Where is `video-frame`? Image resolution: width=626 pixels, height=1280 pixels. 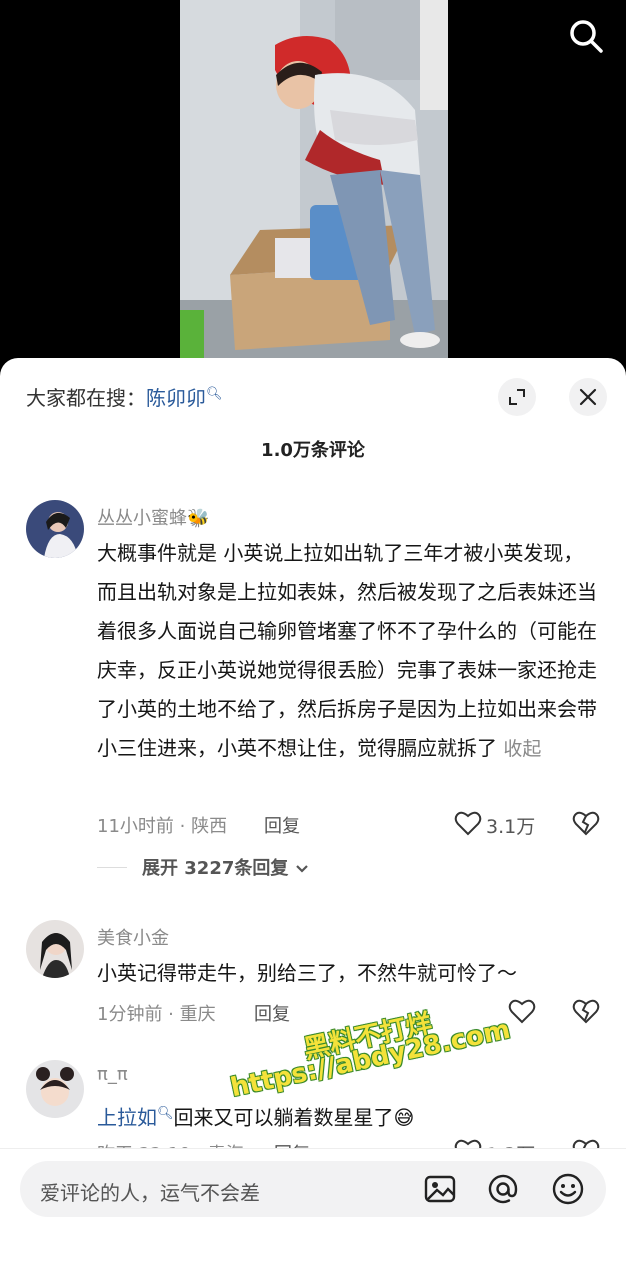 video-frame is located at coordinates (314, 180).